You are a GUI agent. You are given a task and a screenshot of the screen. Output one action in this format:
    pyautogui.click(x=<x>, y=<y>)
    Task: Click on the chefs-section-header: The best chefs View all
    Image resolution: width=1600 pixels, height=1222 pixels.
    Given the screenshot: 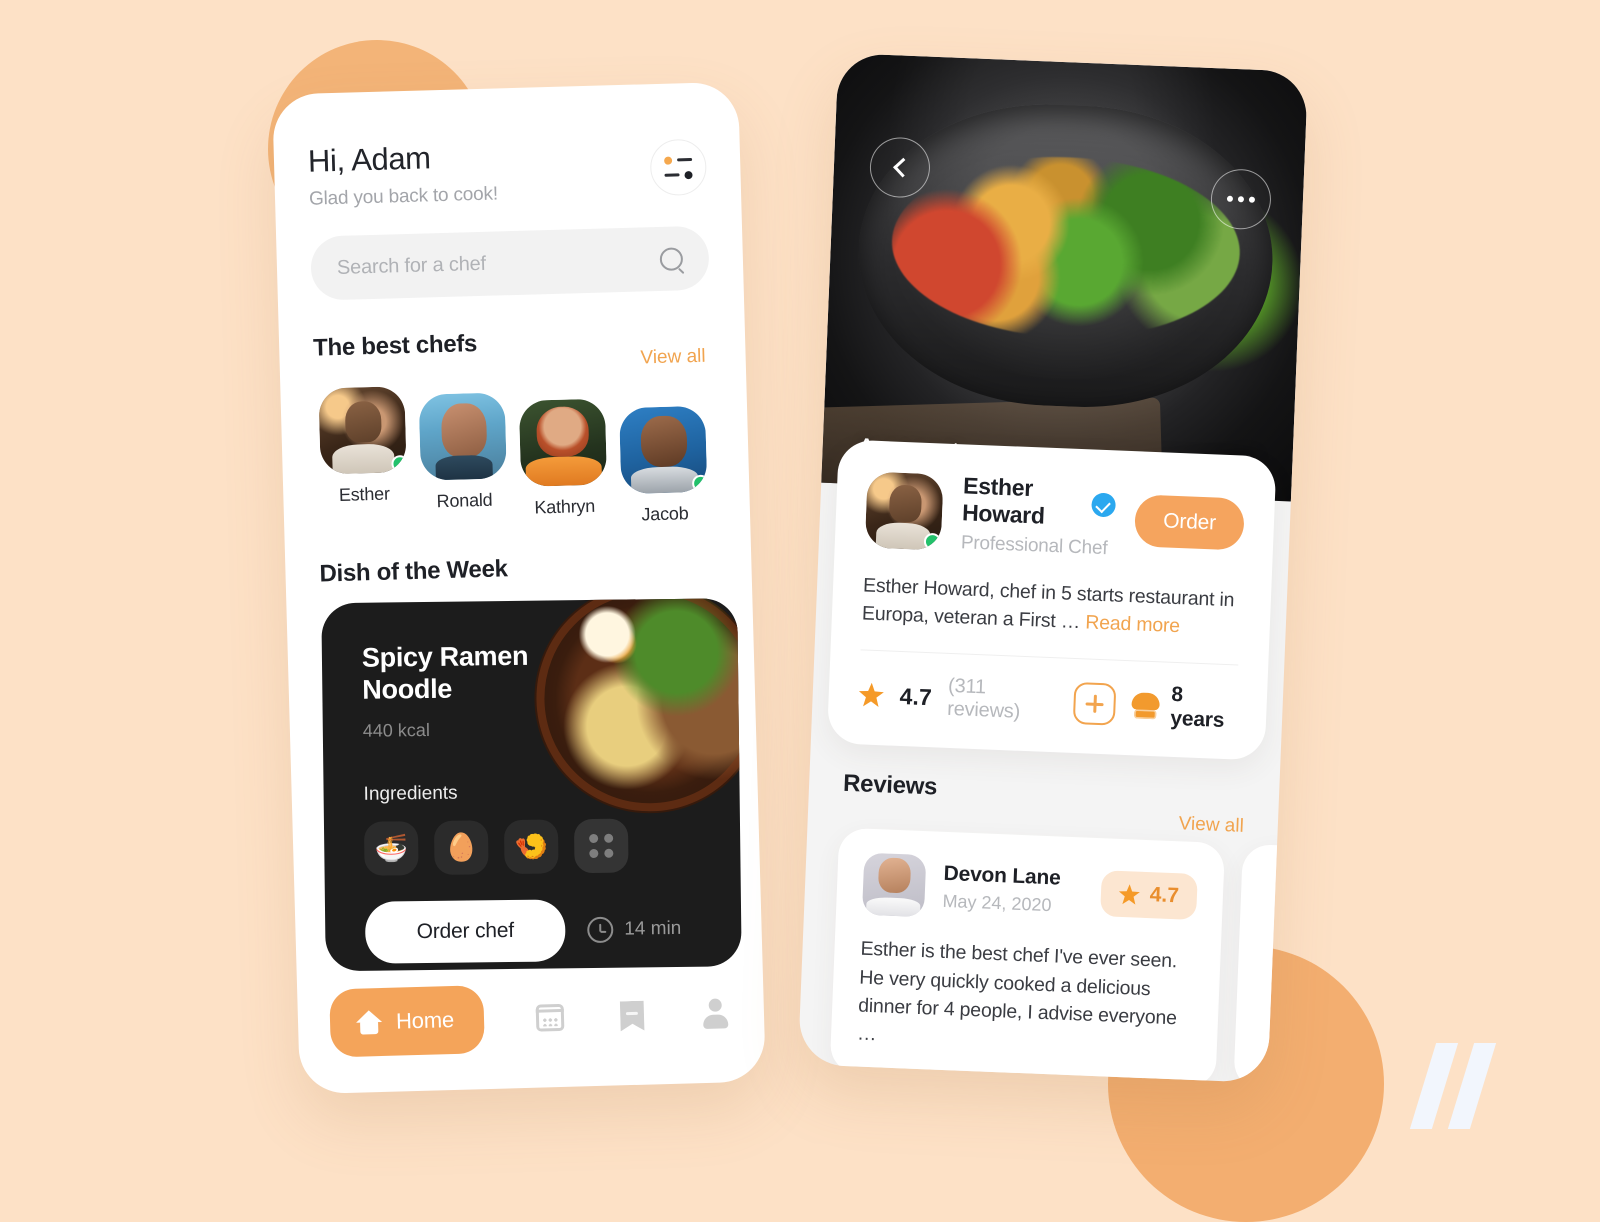 What is the action you would take?
    pyautogui.click(x=512, y=355)
    